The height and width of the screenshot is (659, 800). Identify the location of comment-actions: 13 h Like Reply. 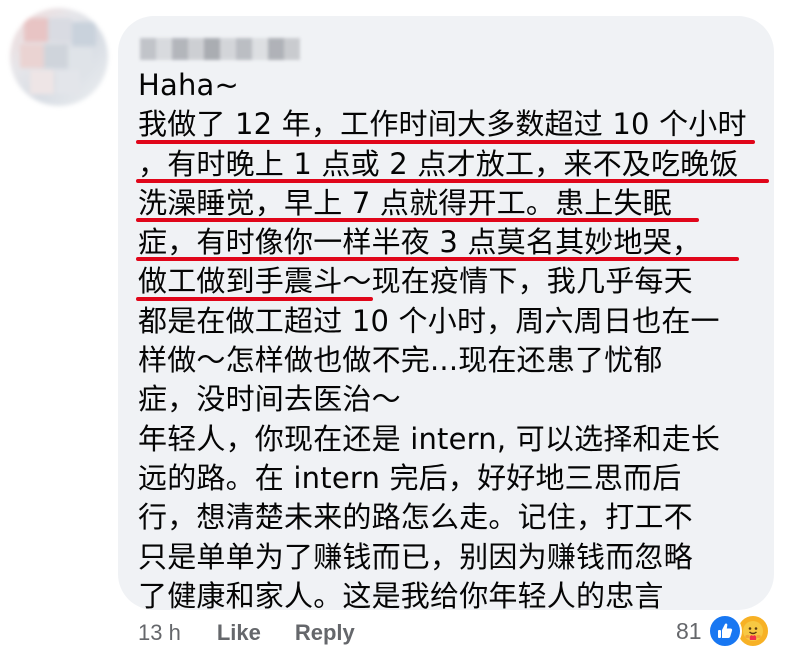
(263, 633).